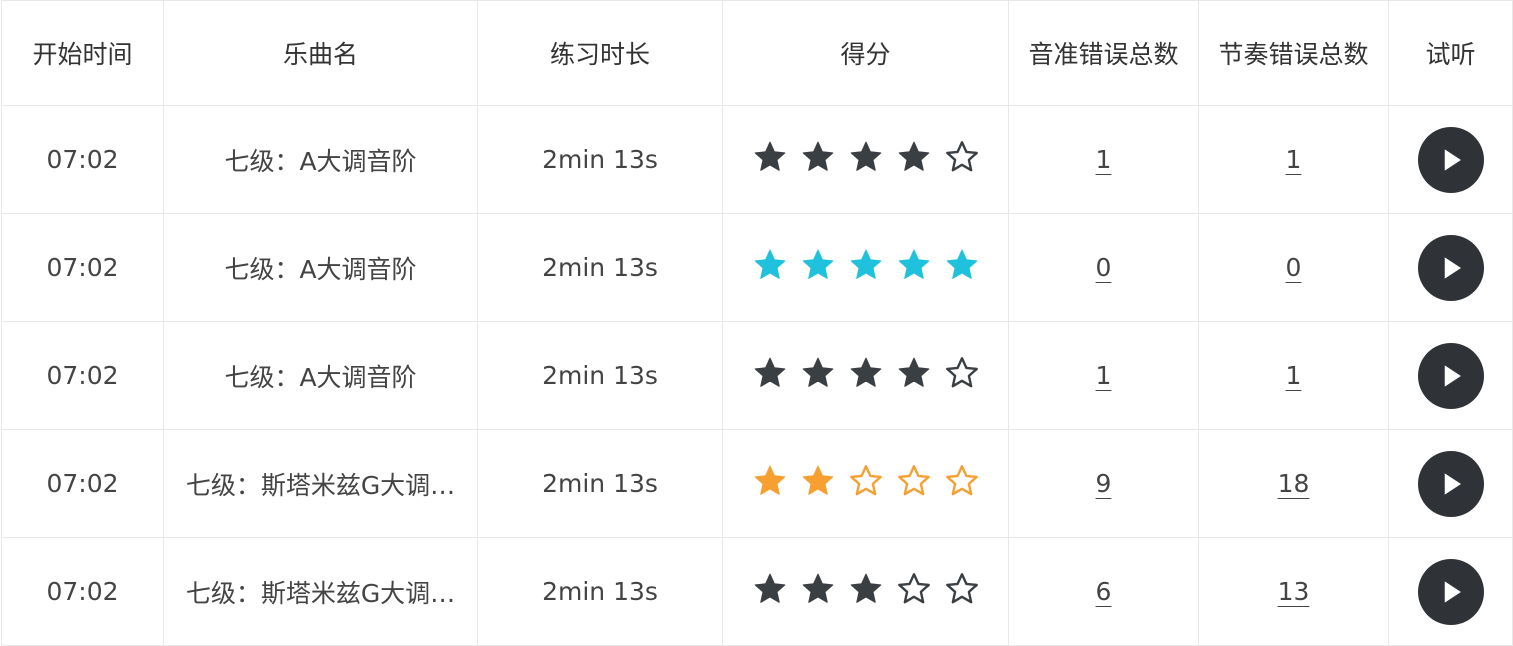  I want to click on pitch-errors-cell: 6, so click(1103, 591).